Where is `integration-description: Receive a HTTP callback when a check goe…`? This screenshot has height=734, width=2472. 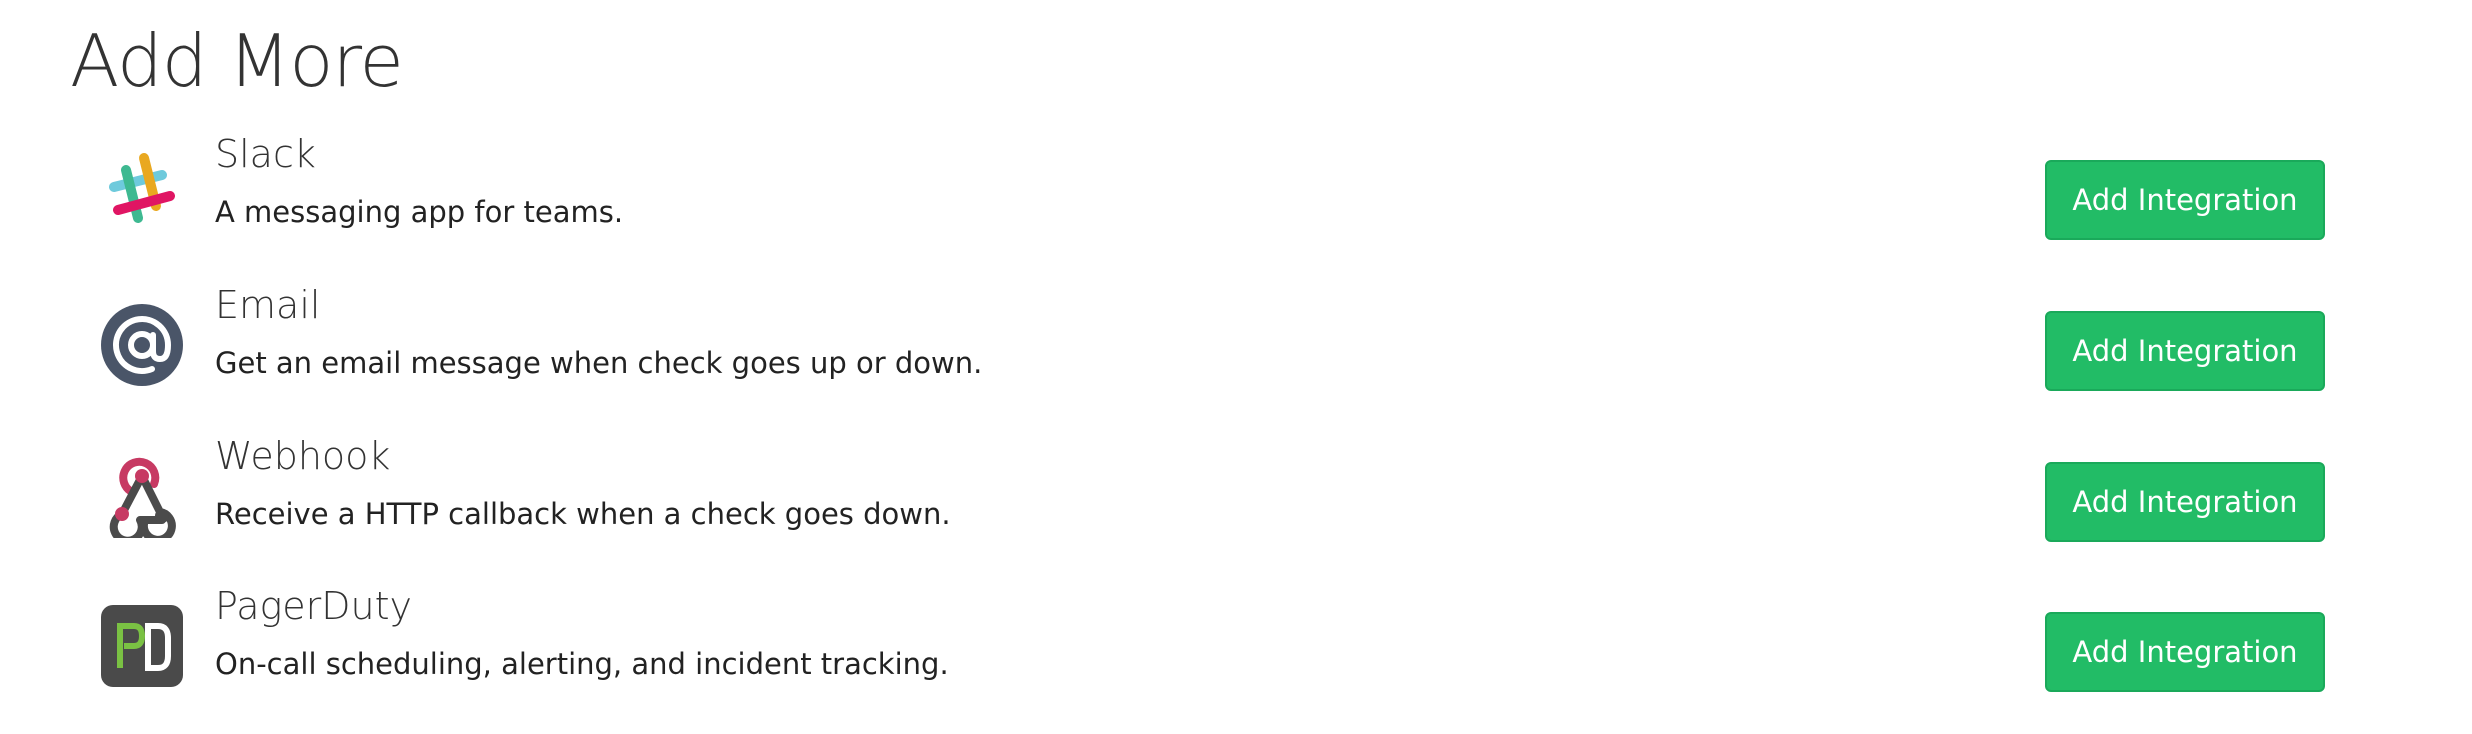 integration-description: Receive a HTTP callback when a check goe… is located at coordinates (583, 514).